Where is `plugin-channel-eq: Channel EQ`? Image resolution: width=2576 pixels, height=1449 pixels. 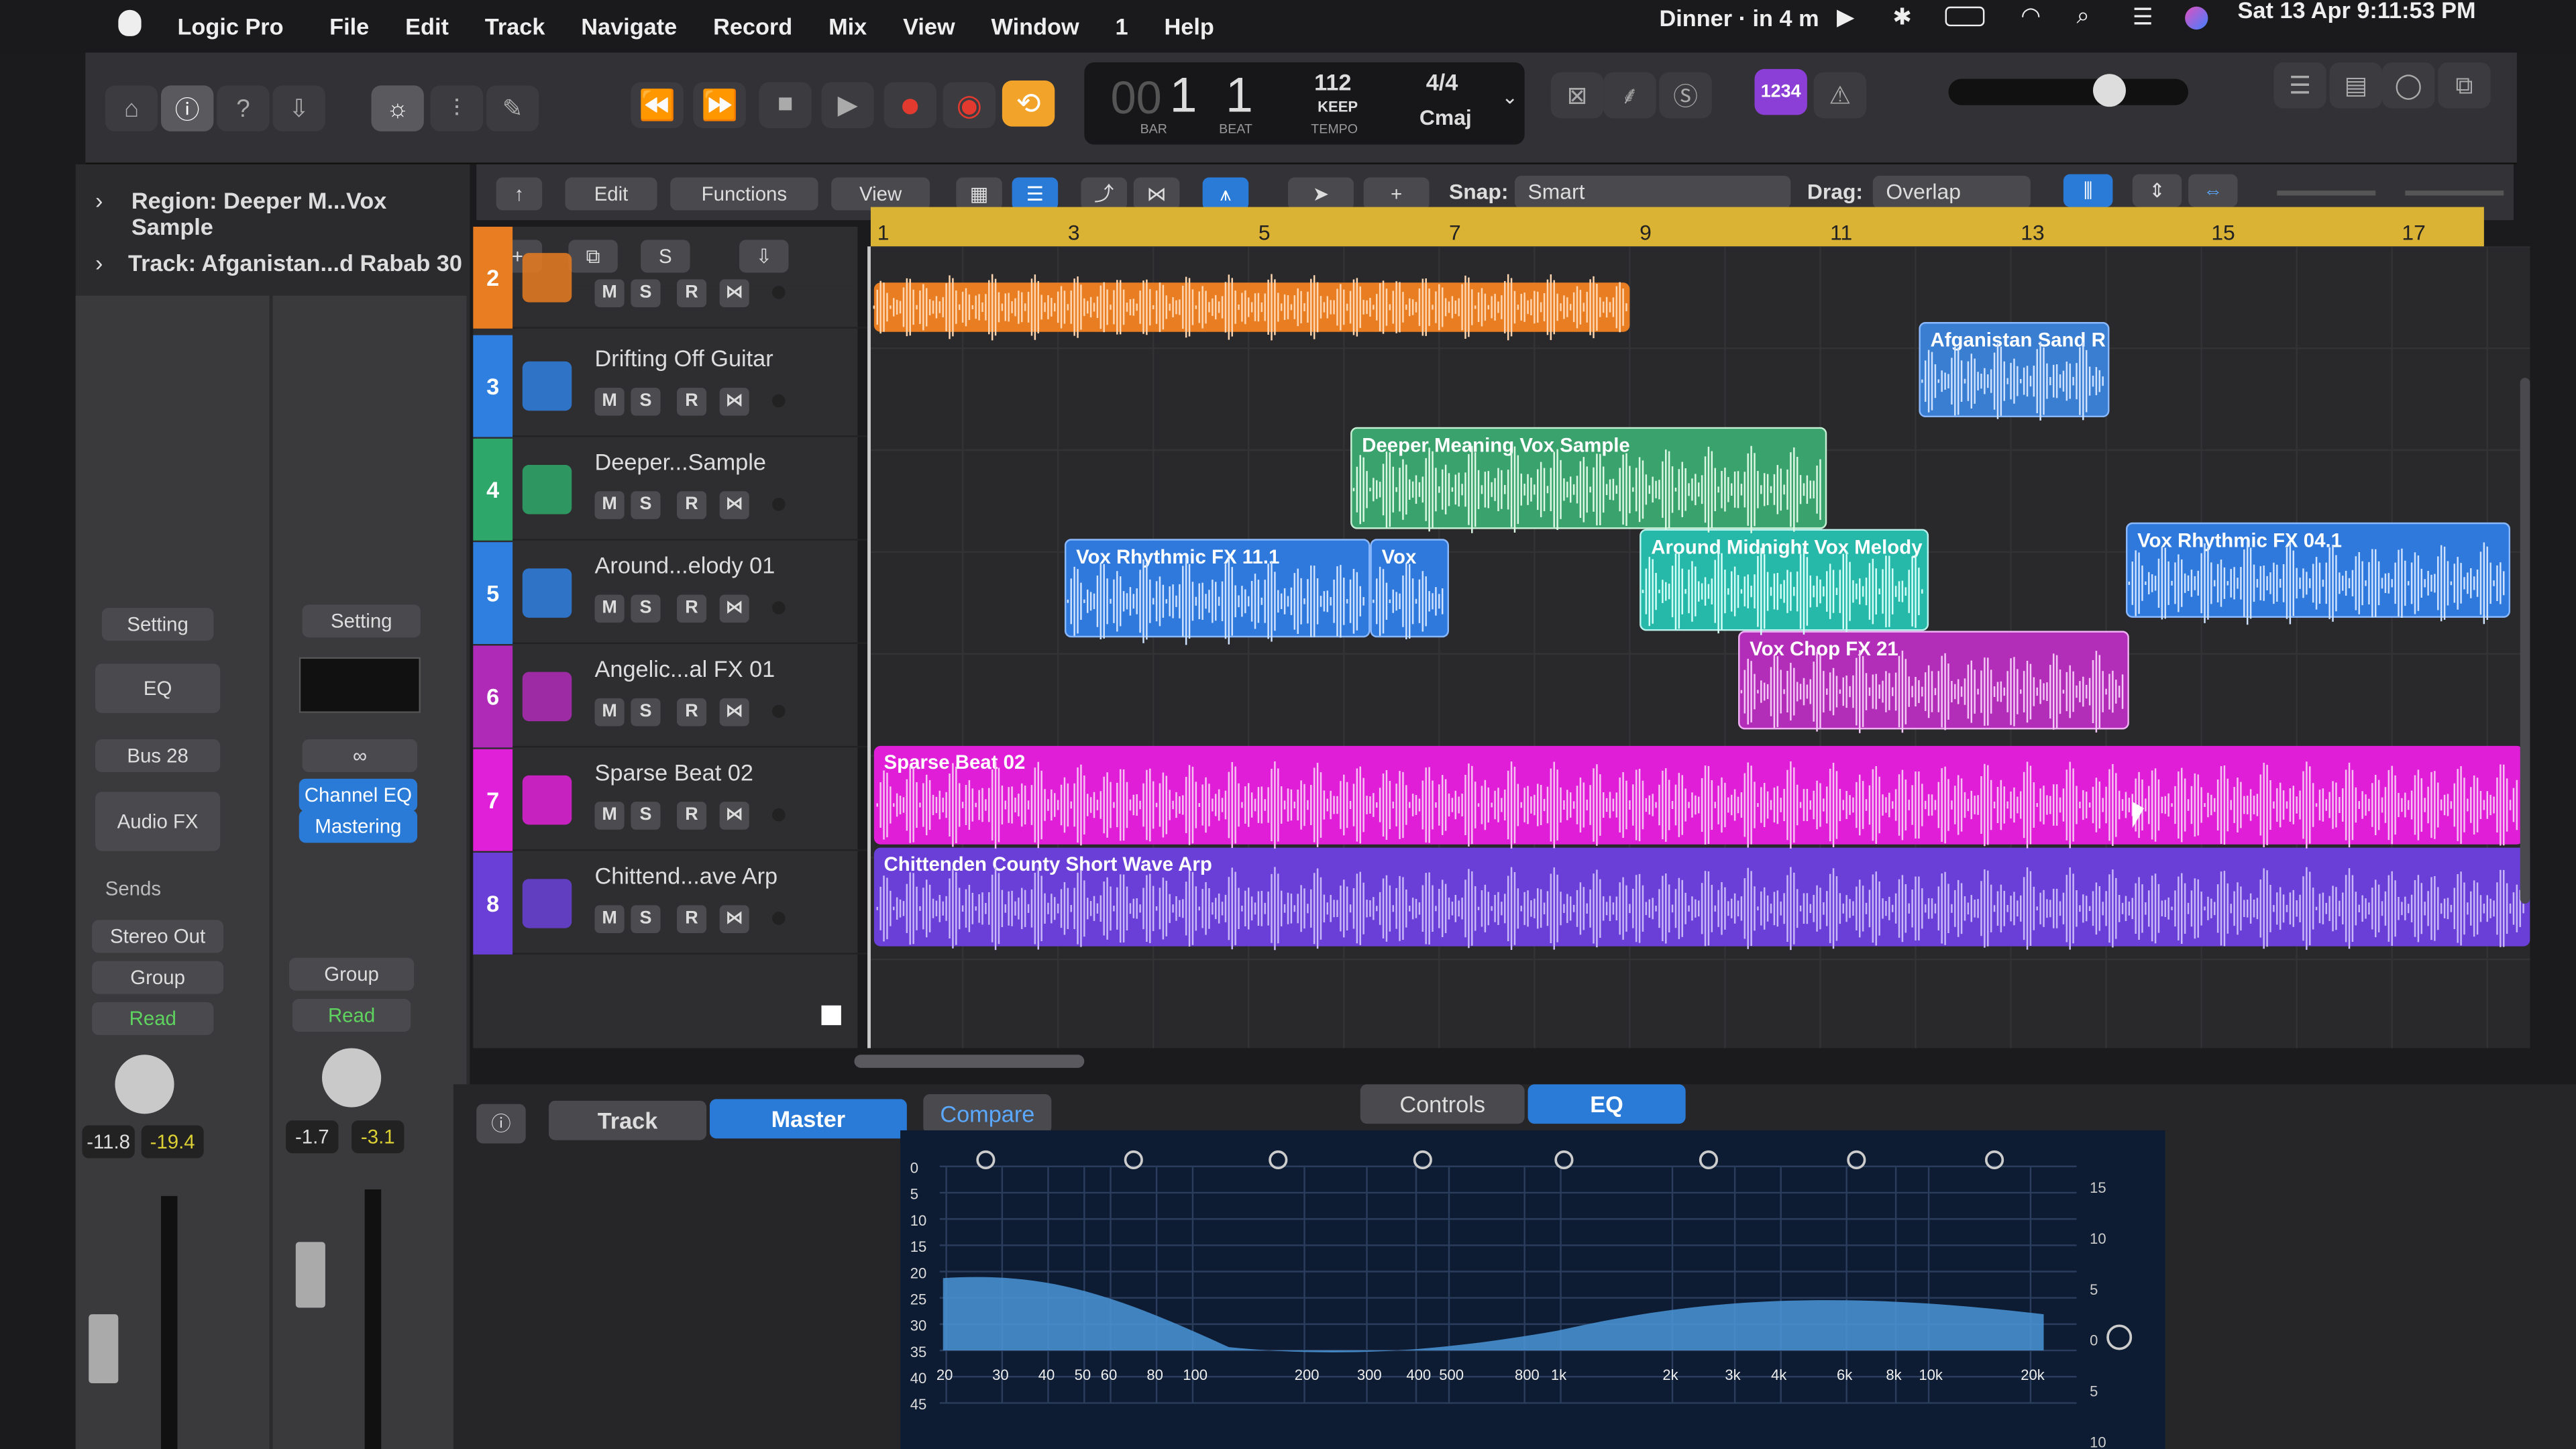 plugin-channel-eq: Channel EQ is located at coordinates (358, 795).